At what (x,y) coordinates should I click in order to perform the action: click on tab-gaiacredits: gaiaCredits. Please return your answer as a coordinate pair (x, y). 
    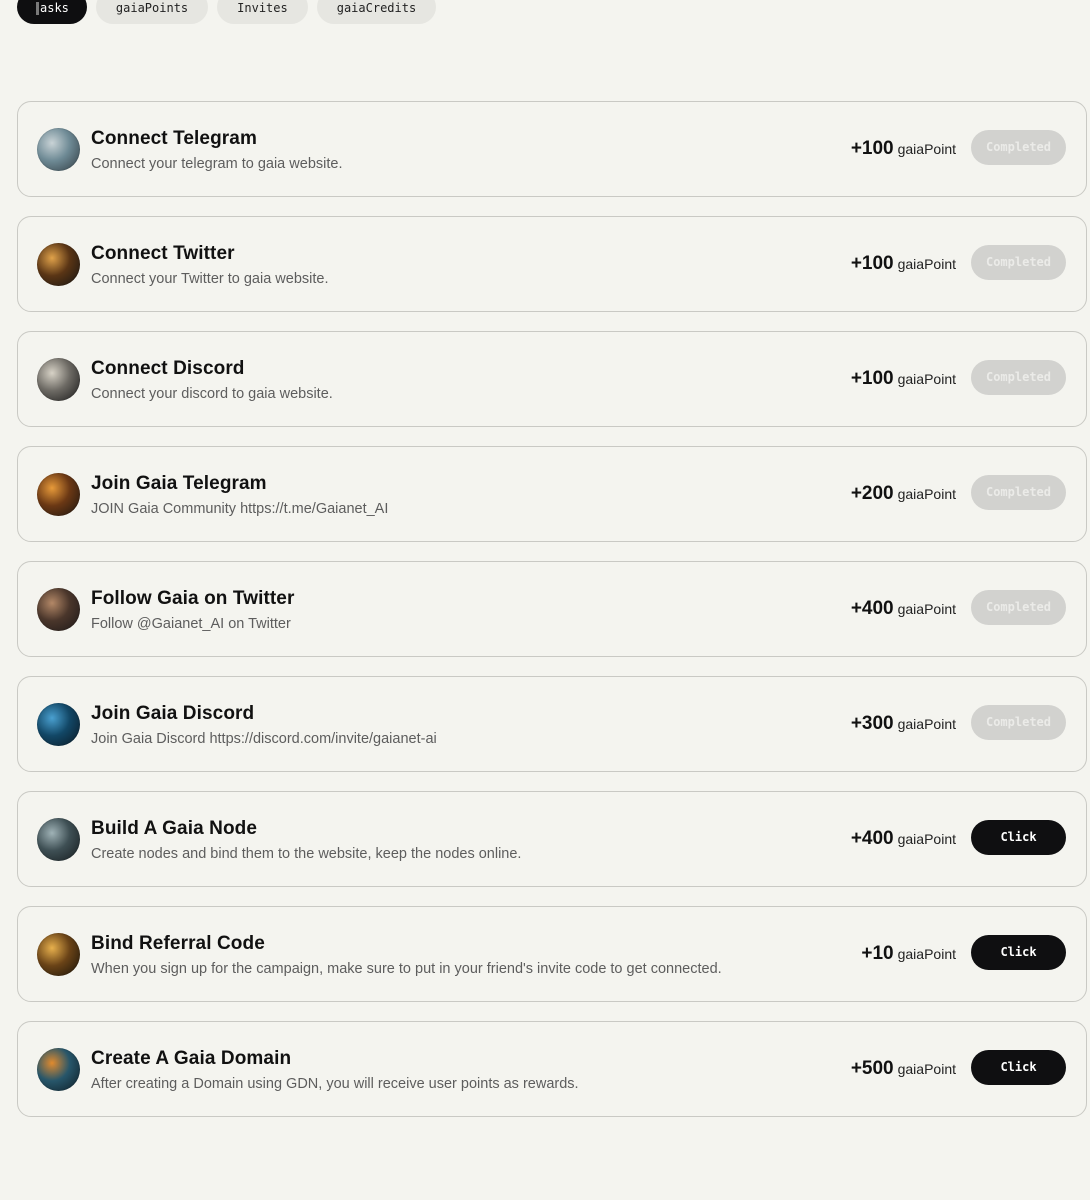
    Looking at the image, I should click on (376, 12).